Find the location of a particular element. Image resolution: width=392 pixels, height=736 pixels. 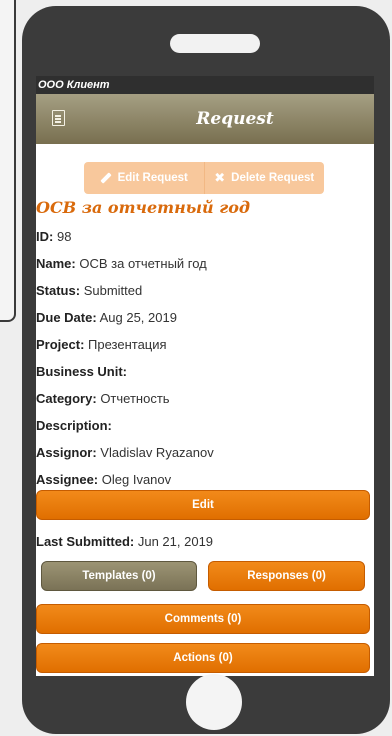

phone-speaker is located at coordinates (215, 43).